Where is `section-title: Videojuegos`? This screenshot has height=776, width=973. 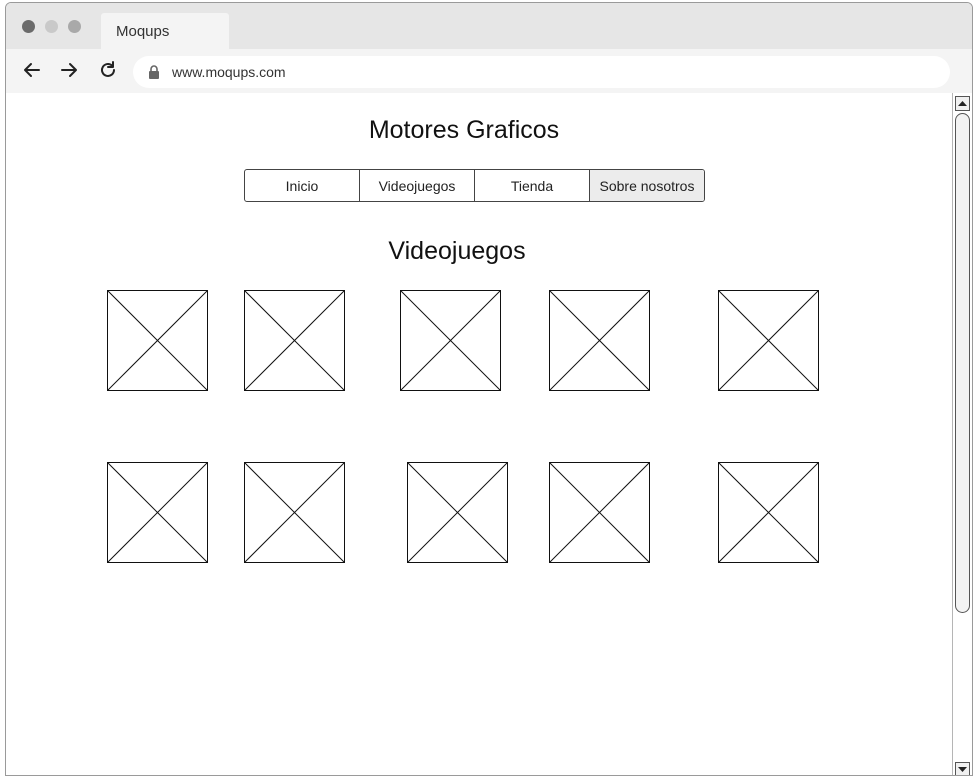
section-title: Videojuegos is located at coordinates (457, 251).